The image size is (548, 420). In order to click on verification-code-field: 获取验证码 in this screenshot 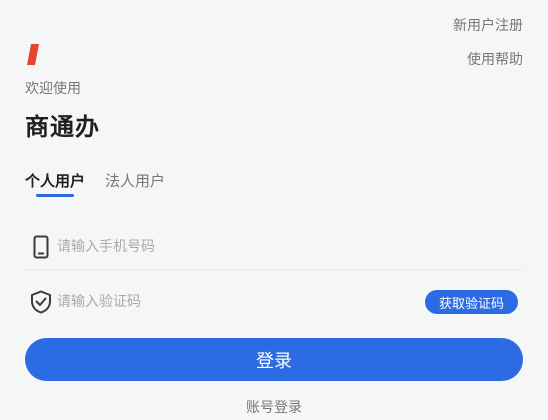, I will do `click(274, 302)`.